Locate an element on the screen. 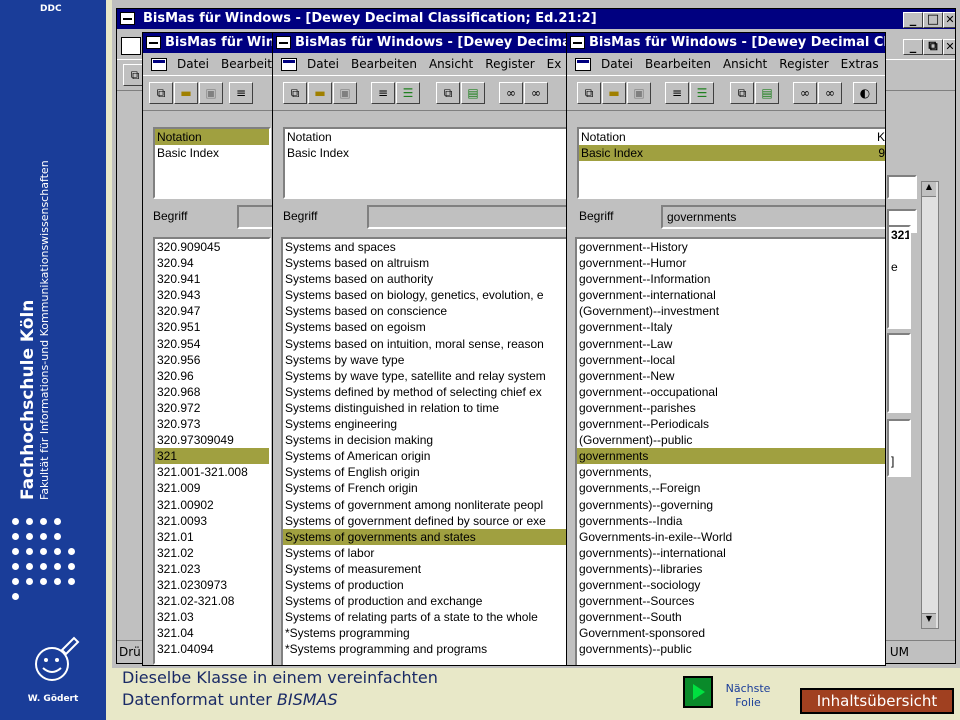  list-item: 321.009 is located at coordinates (212, 488).